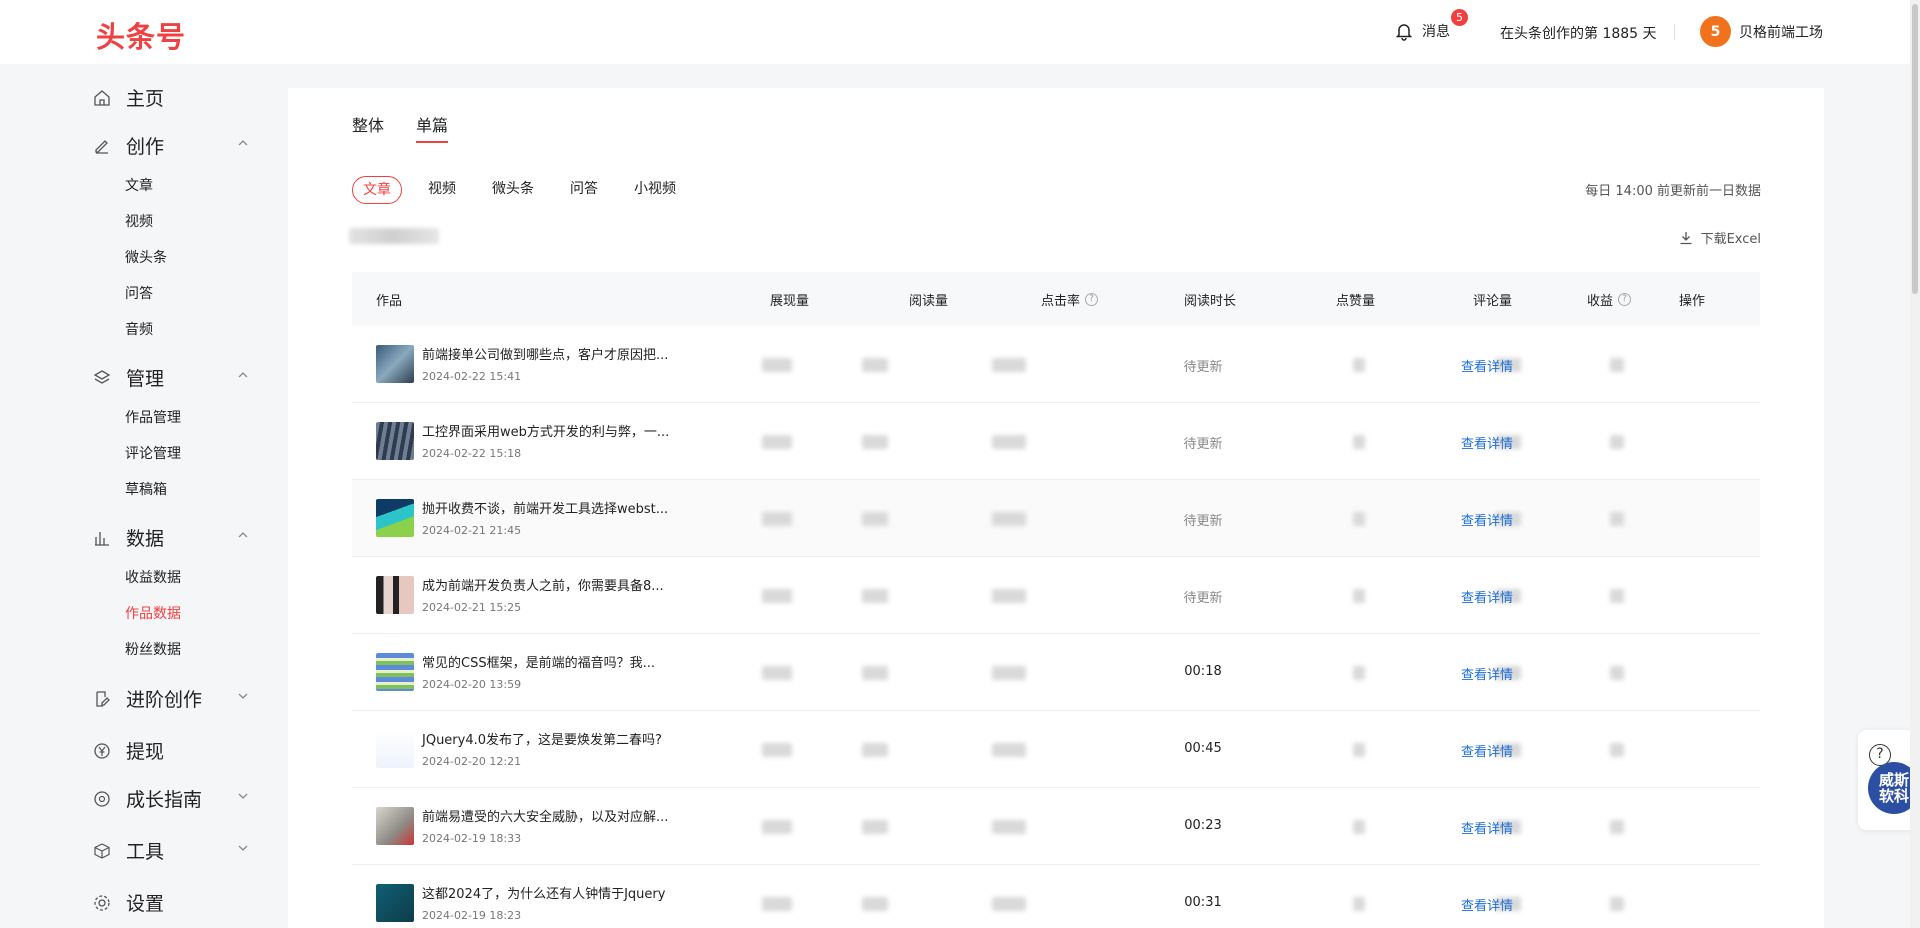  What do you see at coordinates (513, 190) in the screenshot?
I see `chip-micro: 微头条` at bounding box center [513, 190].